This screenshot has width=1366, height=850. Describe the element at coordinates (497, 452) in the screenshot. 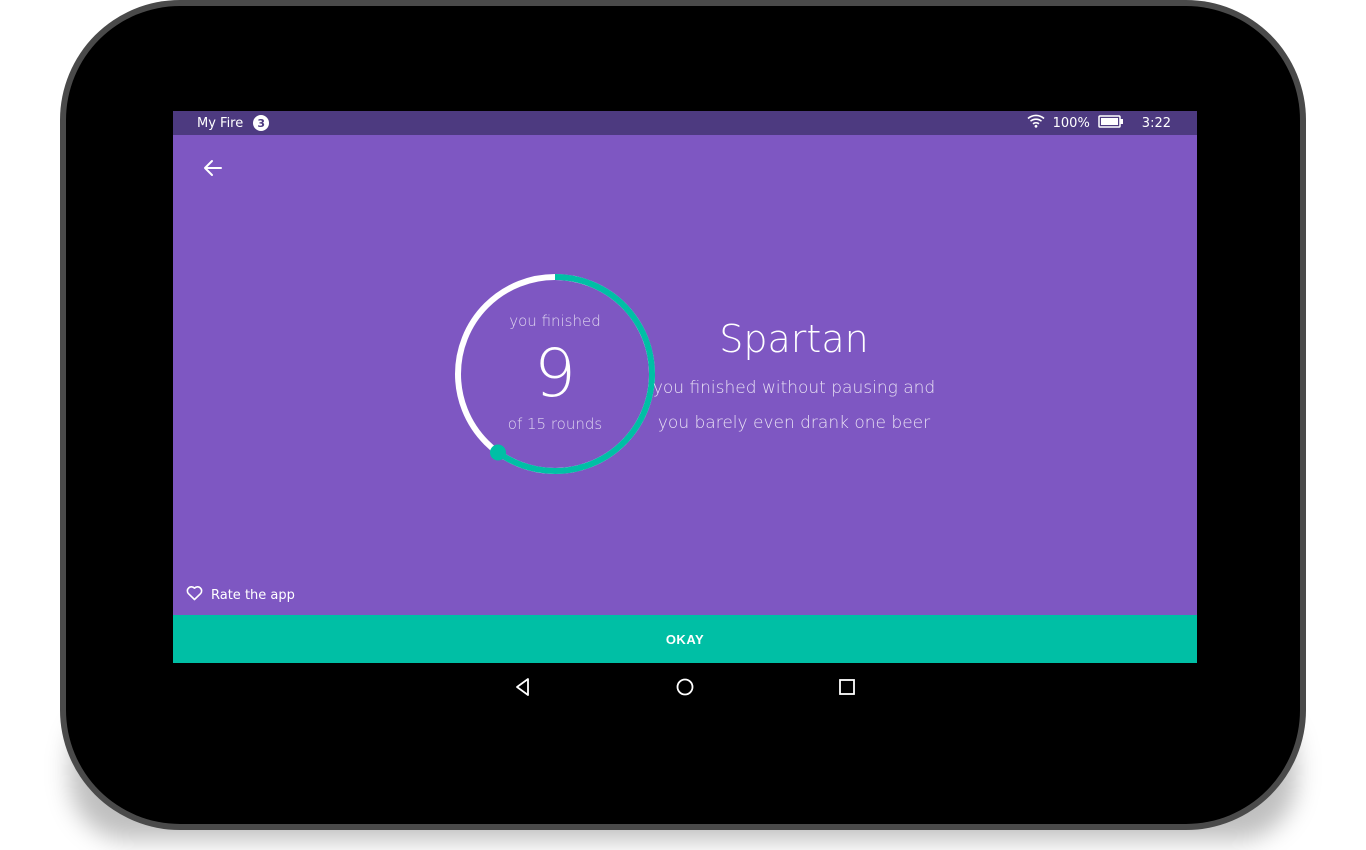

I see `ring-progress-knob` at that location.